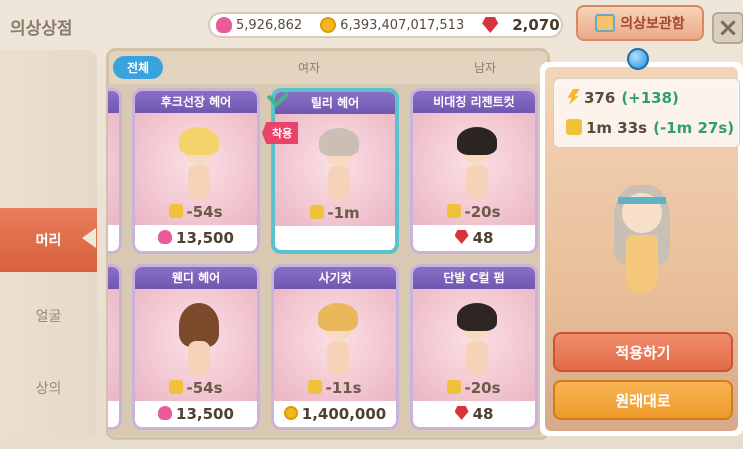 This screenshot has width=743, height=449. I want to click on item-price: 1,400,000, so click(335, 414).